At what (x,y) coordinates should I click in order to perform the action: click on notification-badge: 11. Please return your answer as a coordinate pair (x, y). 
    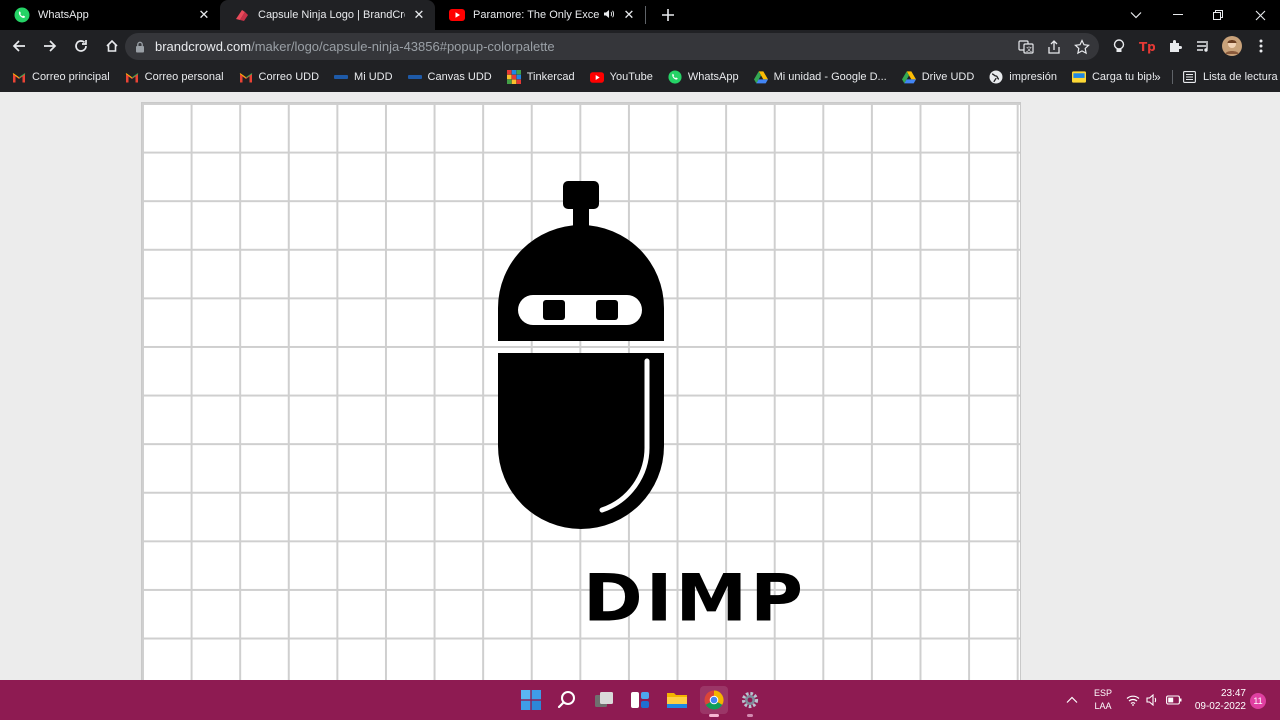
    Looking at the image, I should click on (1258, 701).